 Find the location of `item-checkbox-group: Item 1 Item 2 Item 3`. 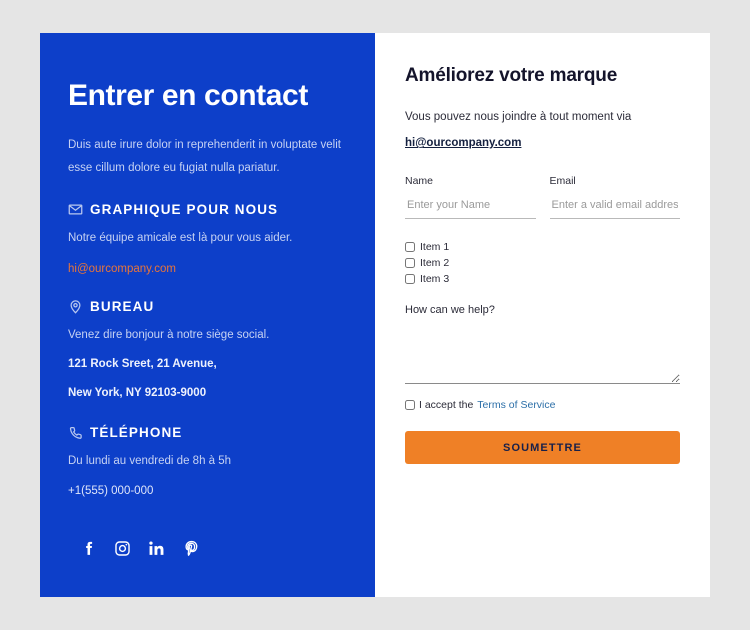

item-checkbox-group: Item 1 Item 2 Item 3 is located at coordinates (542, 263).